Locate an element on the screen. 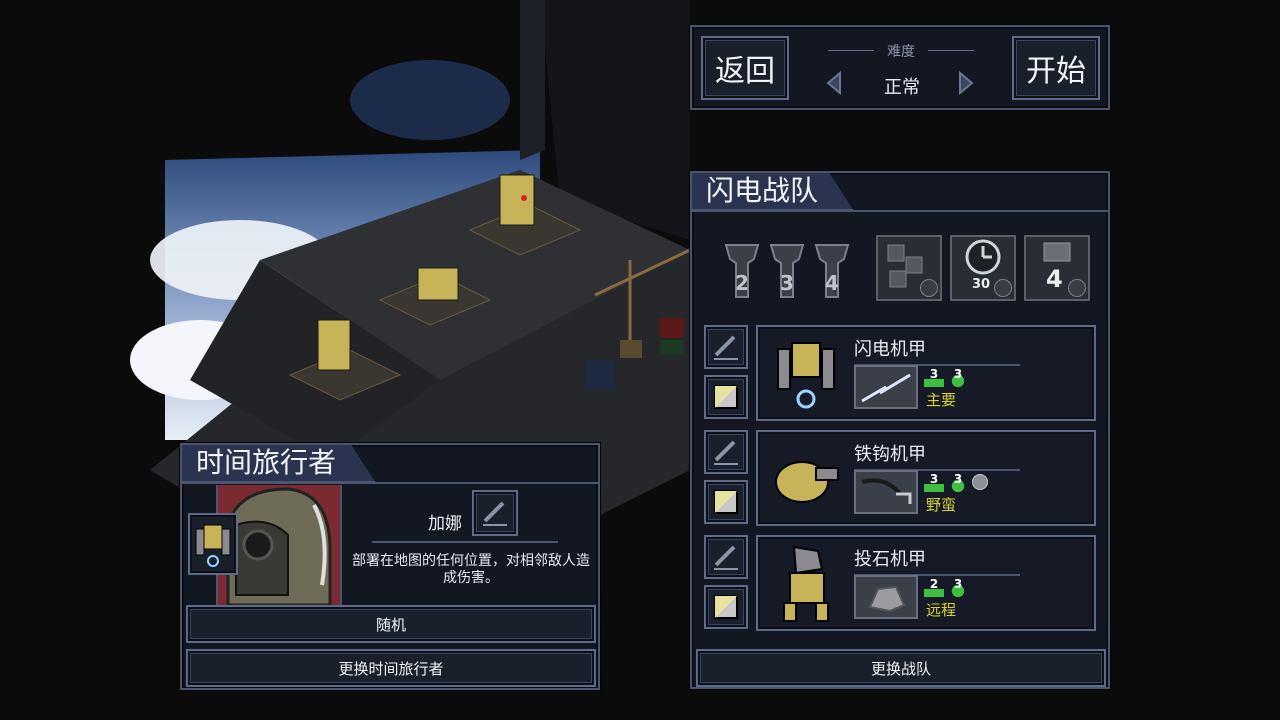 The width and height of the screenshot is (1280, 720). pilot-rank-4-icon: 4 is located at coordinates (832, 271).